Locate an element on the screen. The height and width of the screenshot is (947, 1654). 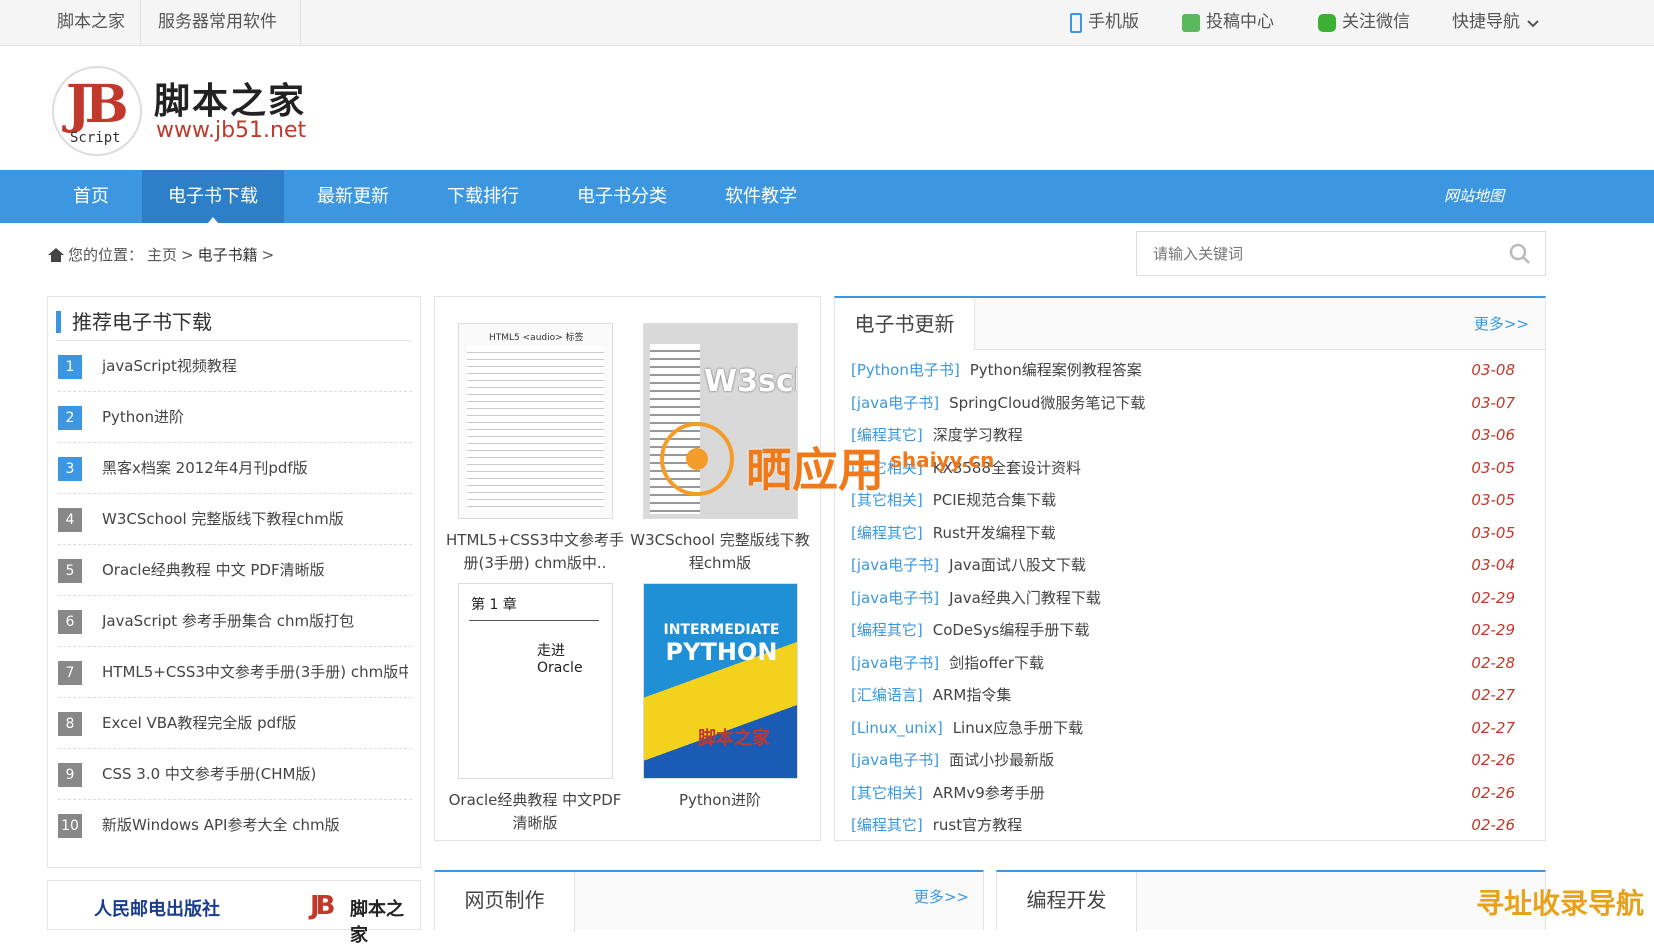
publisher-site: 脚本之家 is located at coordinates (377, 922).